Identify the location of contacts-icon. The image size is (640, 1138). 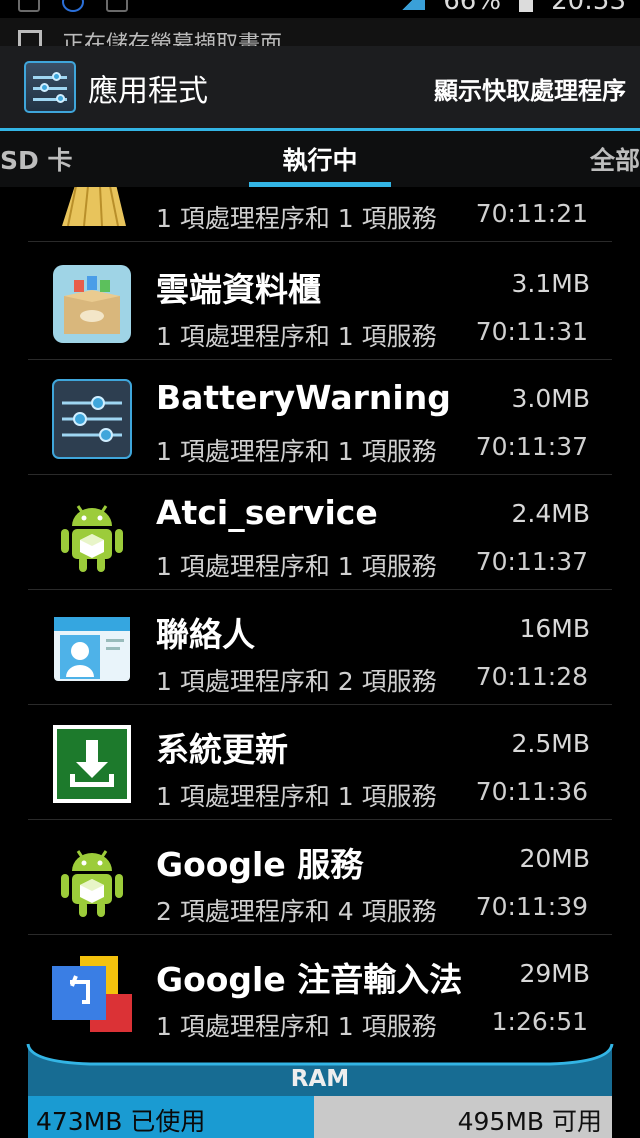
(92, 649).